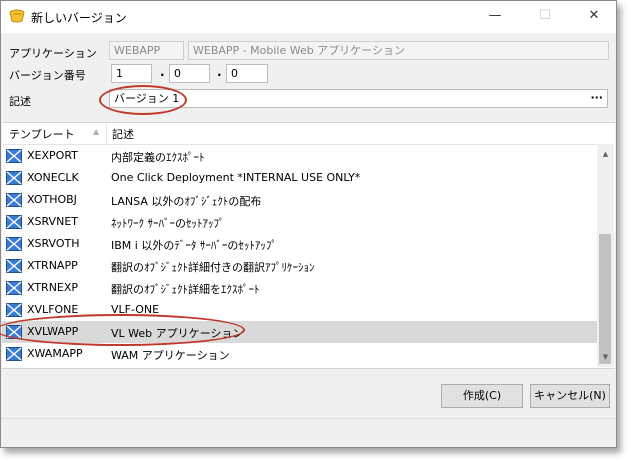  What do you see at coordinates (20, 101) in the screenshot?
I see `description-label: 記述` at bounding box center [20, 101].